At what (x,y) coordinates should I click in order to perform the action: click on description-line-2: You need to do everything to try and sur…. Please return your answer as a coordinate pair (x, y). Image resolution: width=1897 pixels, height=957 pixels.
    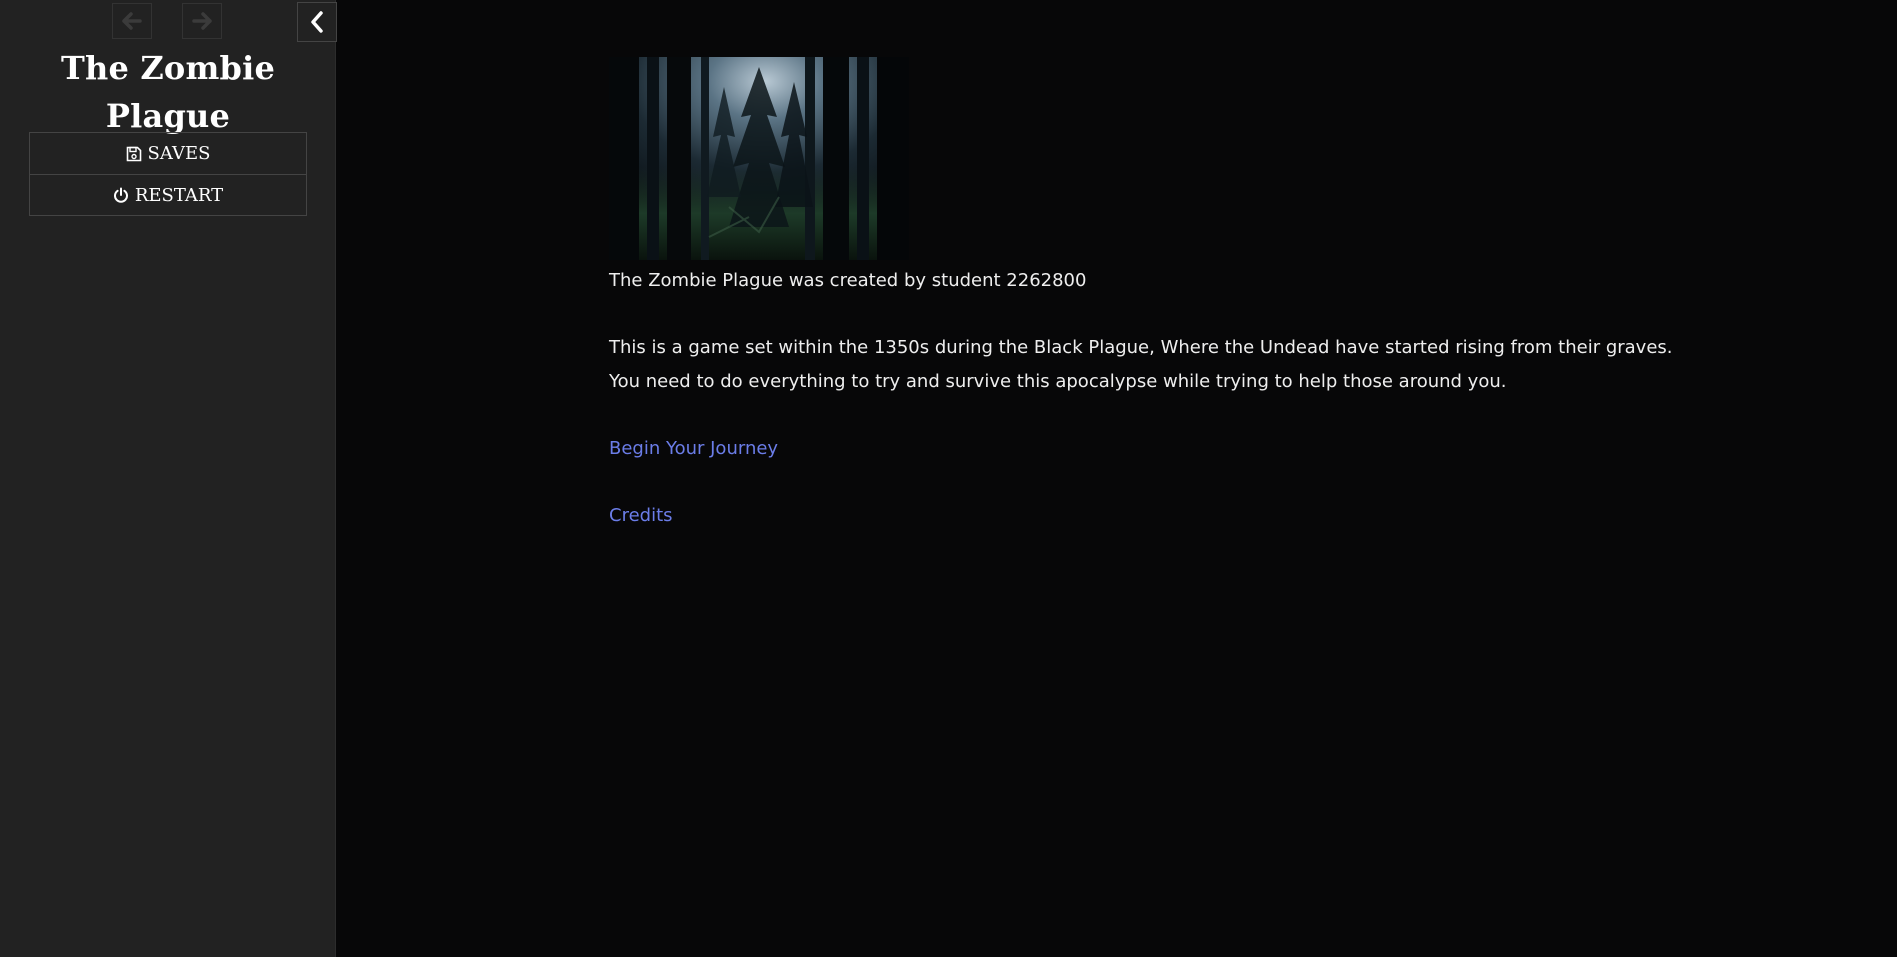
    Looking at the image, I should click on (1058, 381).